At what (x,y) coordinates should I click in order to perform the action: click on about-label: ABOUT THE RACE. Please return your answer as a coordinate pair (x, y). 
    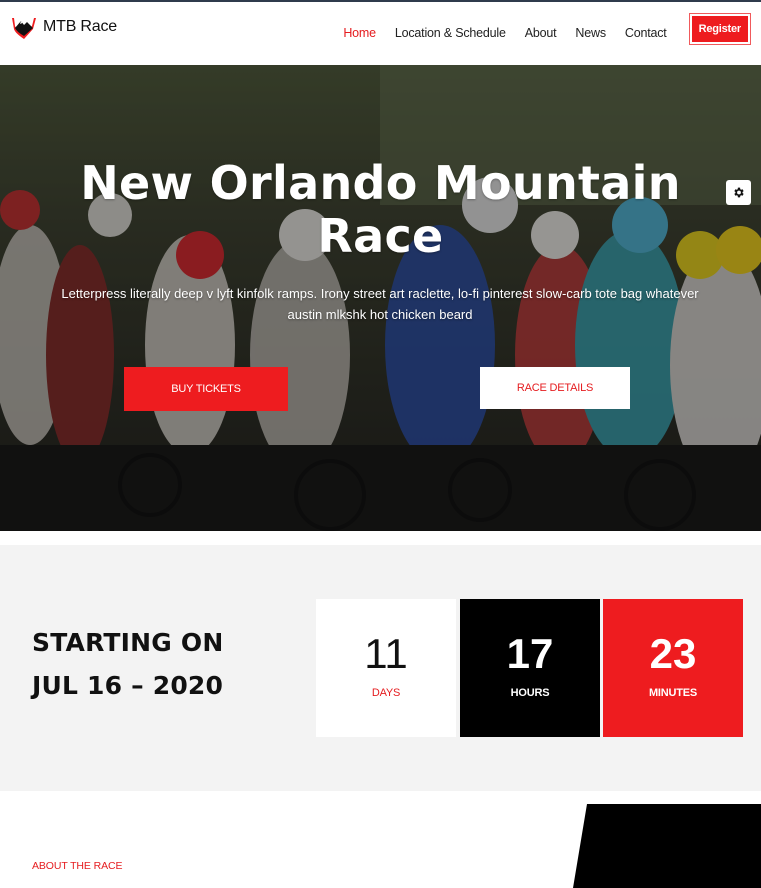
    Looking at the image, I should click on (77, 866).